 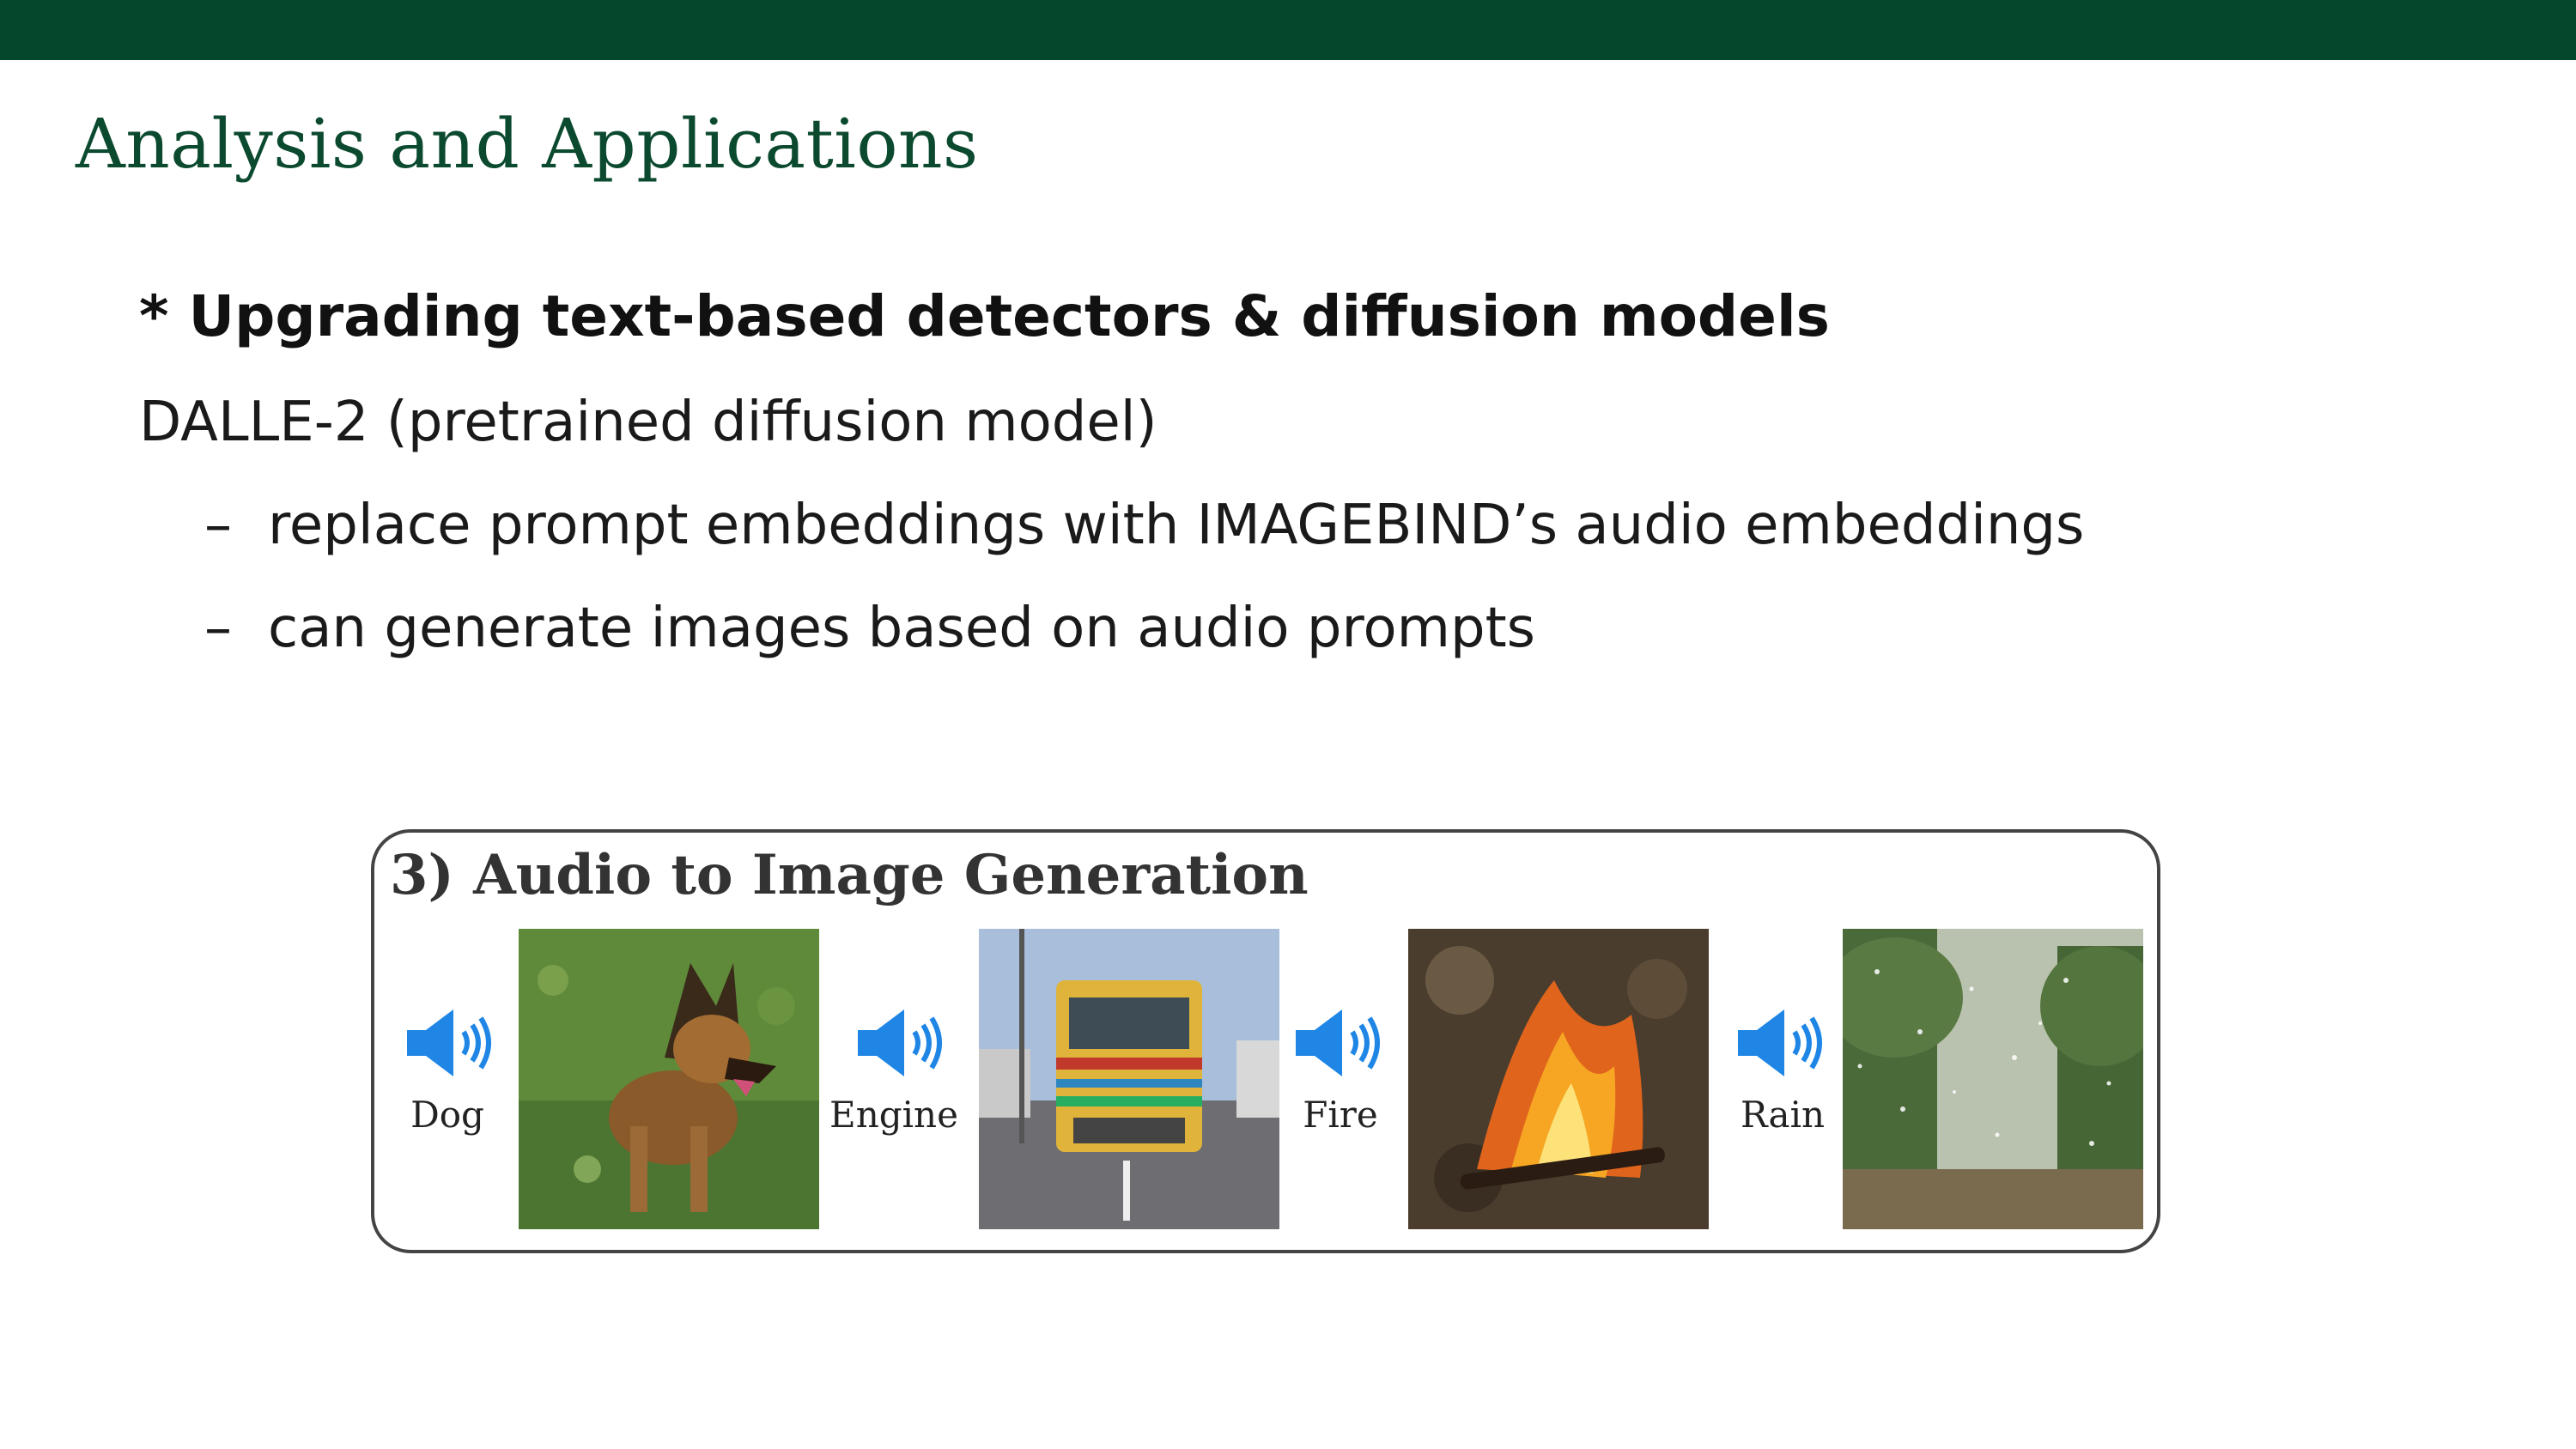 I want to click on dog-image, so click(x=669, y=1079).